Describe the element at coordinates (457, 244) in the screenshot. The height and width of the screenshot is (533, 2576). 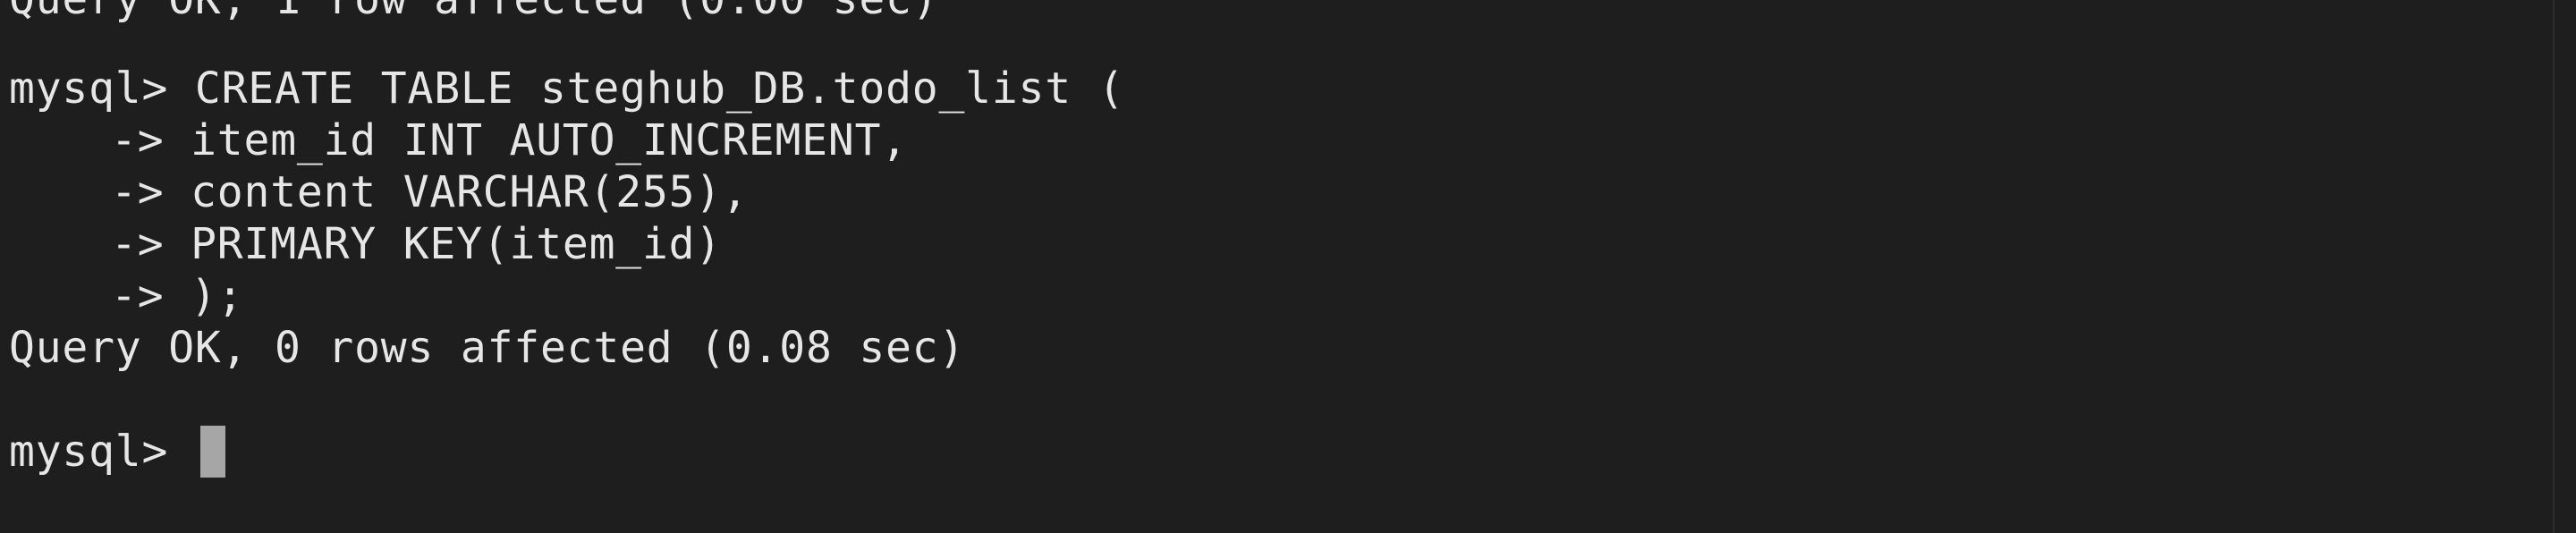
I see `sql-text: PRIMARY KEY(item_id)` at that location.